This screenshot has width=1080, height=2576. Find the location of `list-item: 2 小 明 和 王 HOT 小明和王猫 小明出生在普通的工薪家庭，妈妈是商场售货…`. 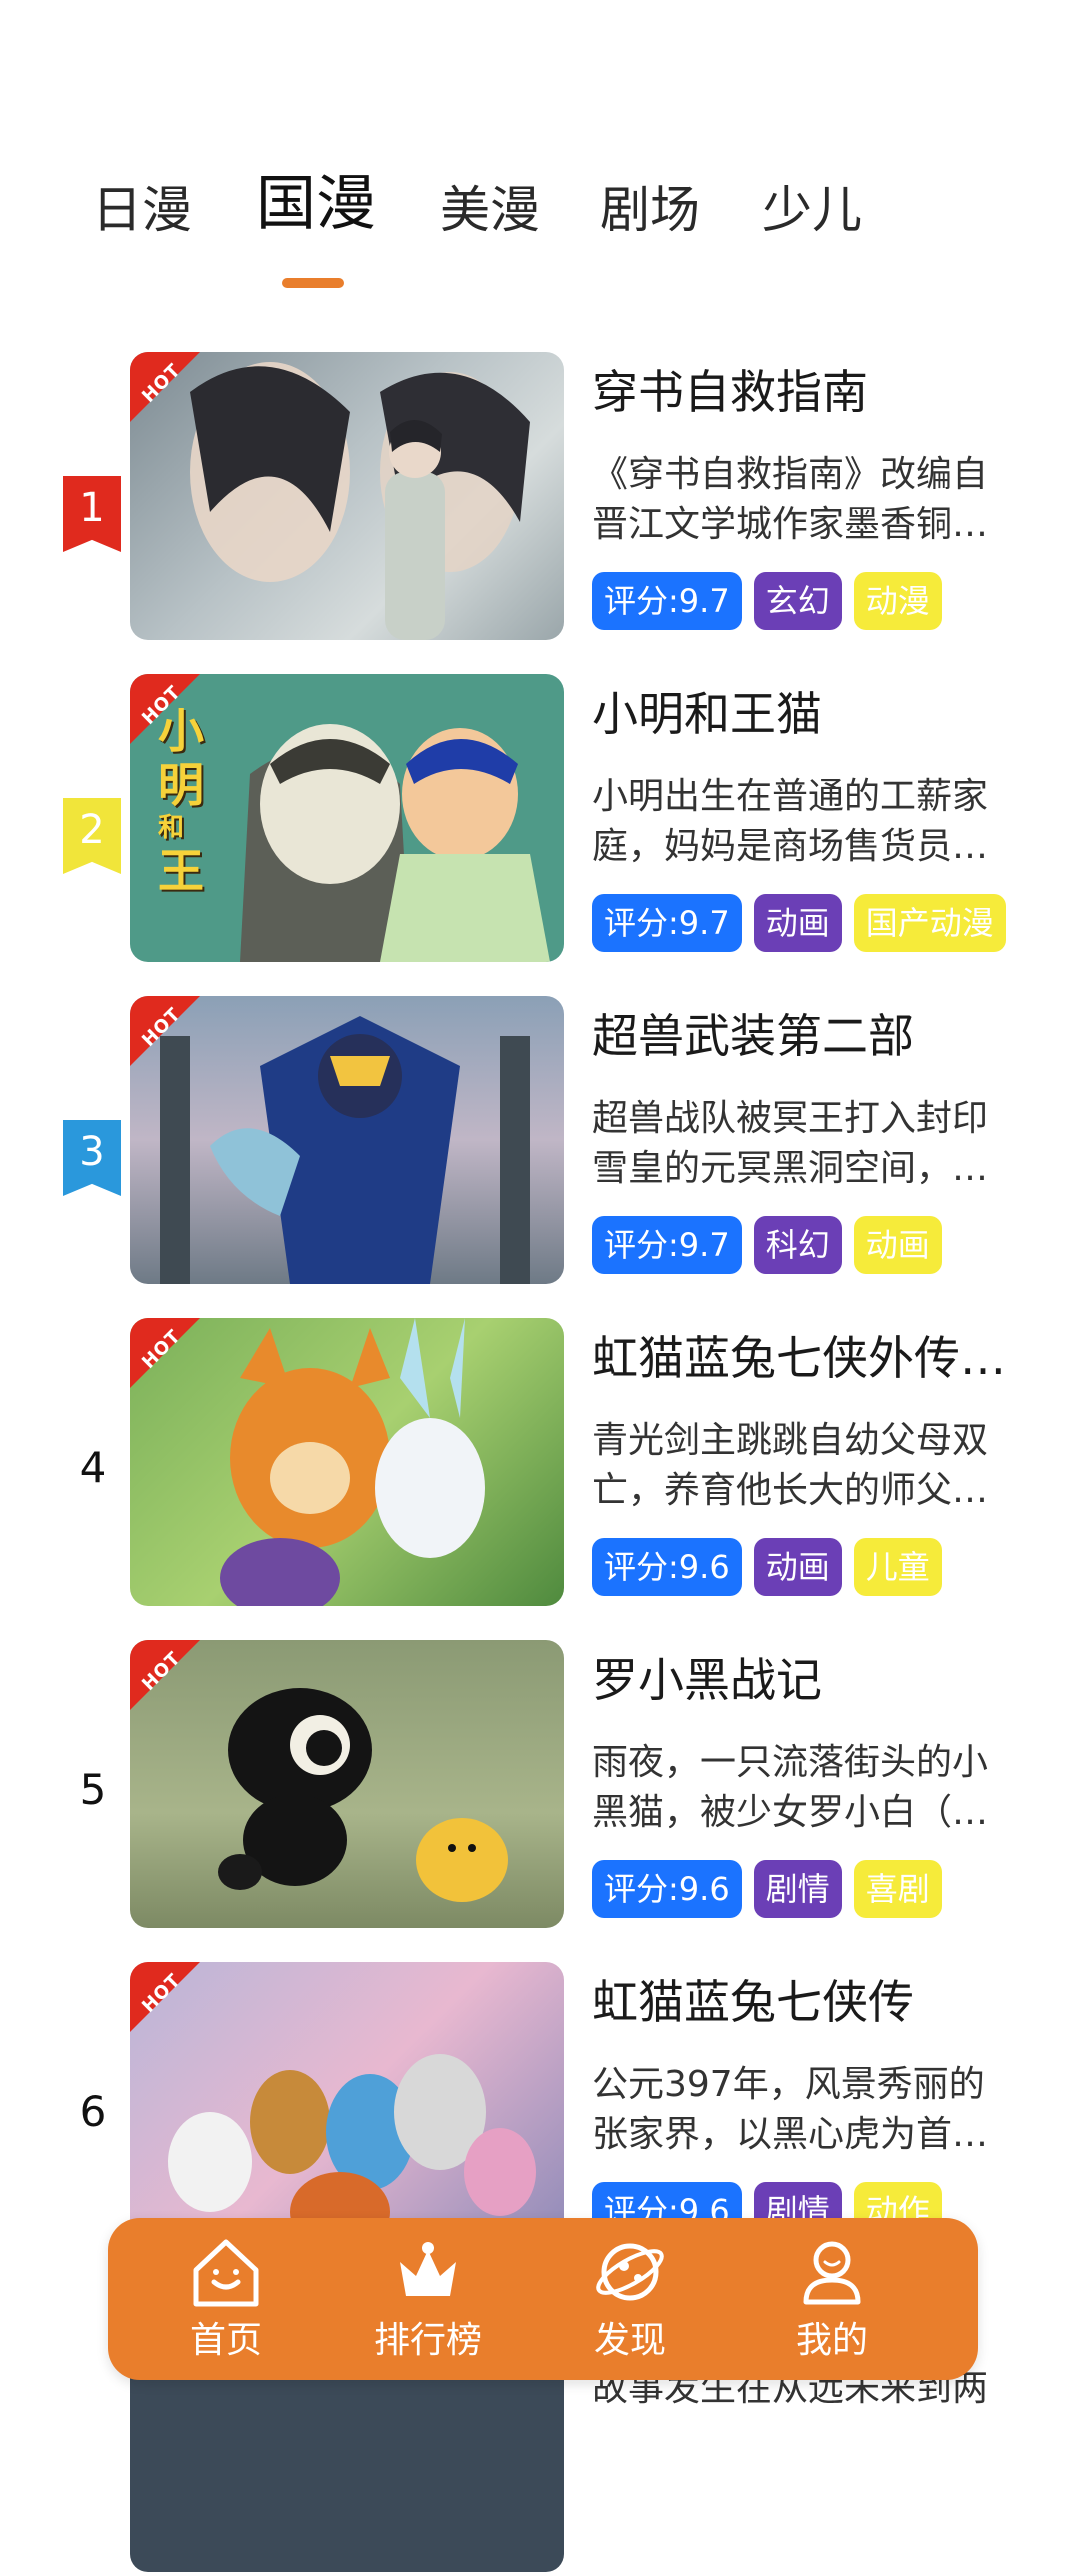

list-item: 2 小 明 和 王 HOT 小明和王猫 小明出生在普通的工薪家庭，妈妈是商场售货… is located at coordinates (540, 820).